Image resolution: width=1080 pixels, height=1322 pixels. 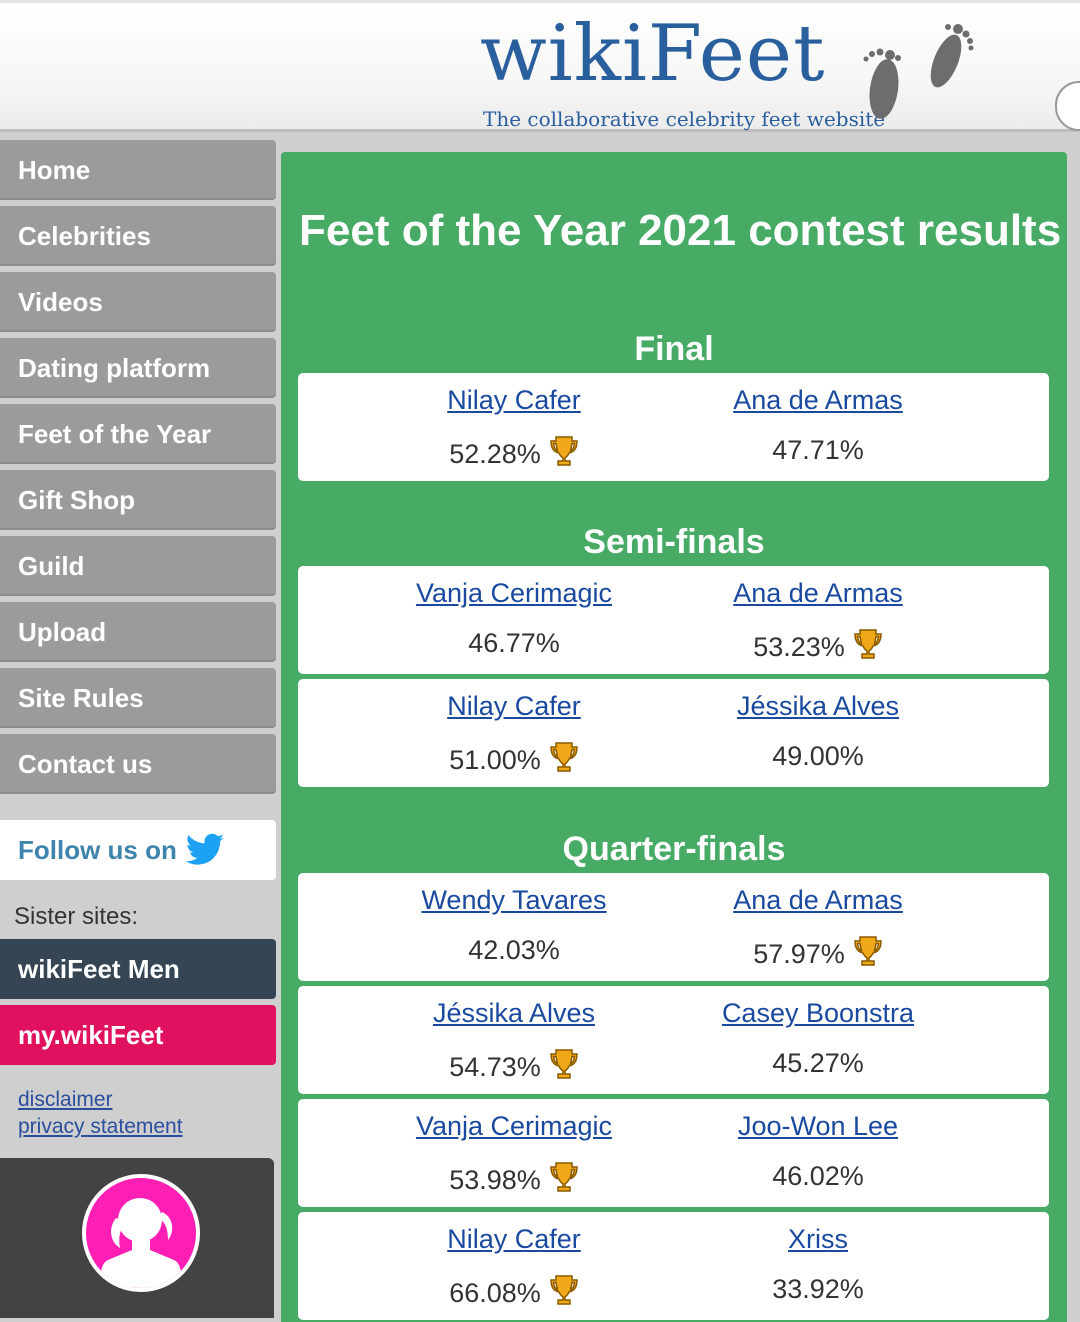 What do you see at coordinates (818, 645) in the screenshot?
I see `vote-percentage: 53.23%` at bounding box center [818, 645].